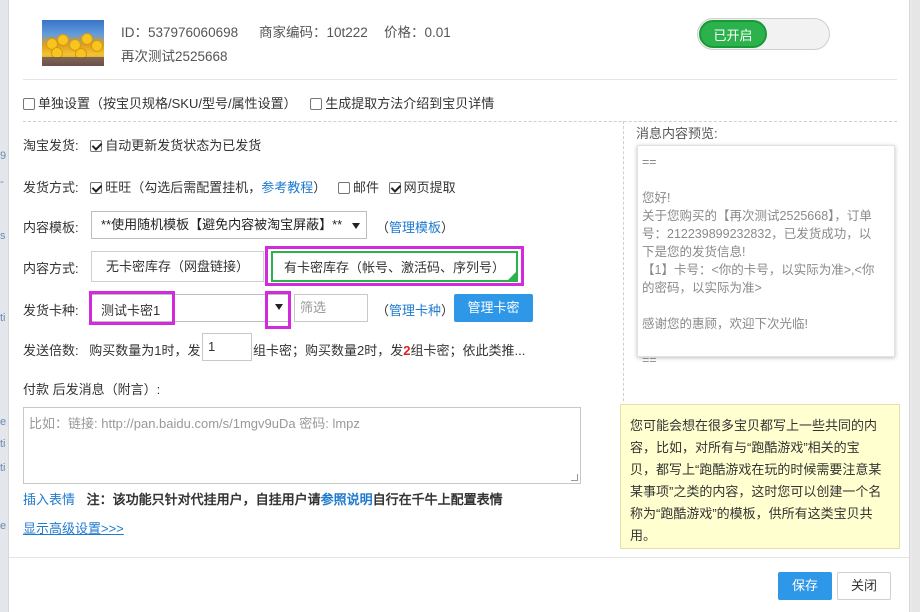  I want to click on preview-line: 下是您的发货信息!, so click(694, 252).